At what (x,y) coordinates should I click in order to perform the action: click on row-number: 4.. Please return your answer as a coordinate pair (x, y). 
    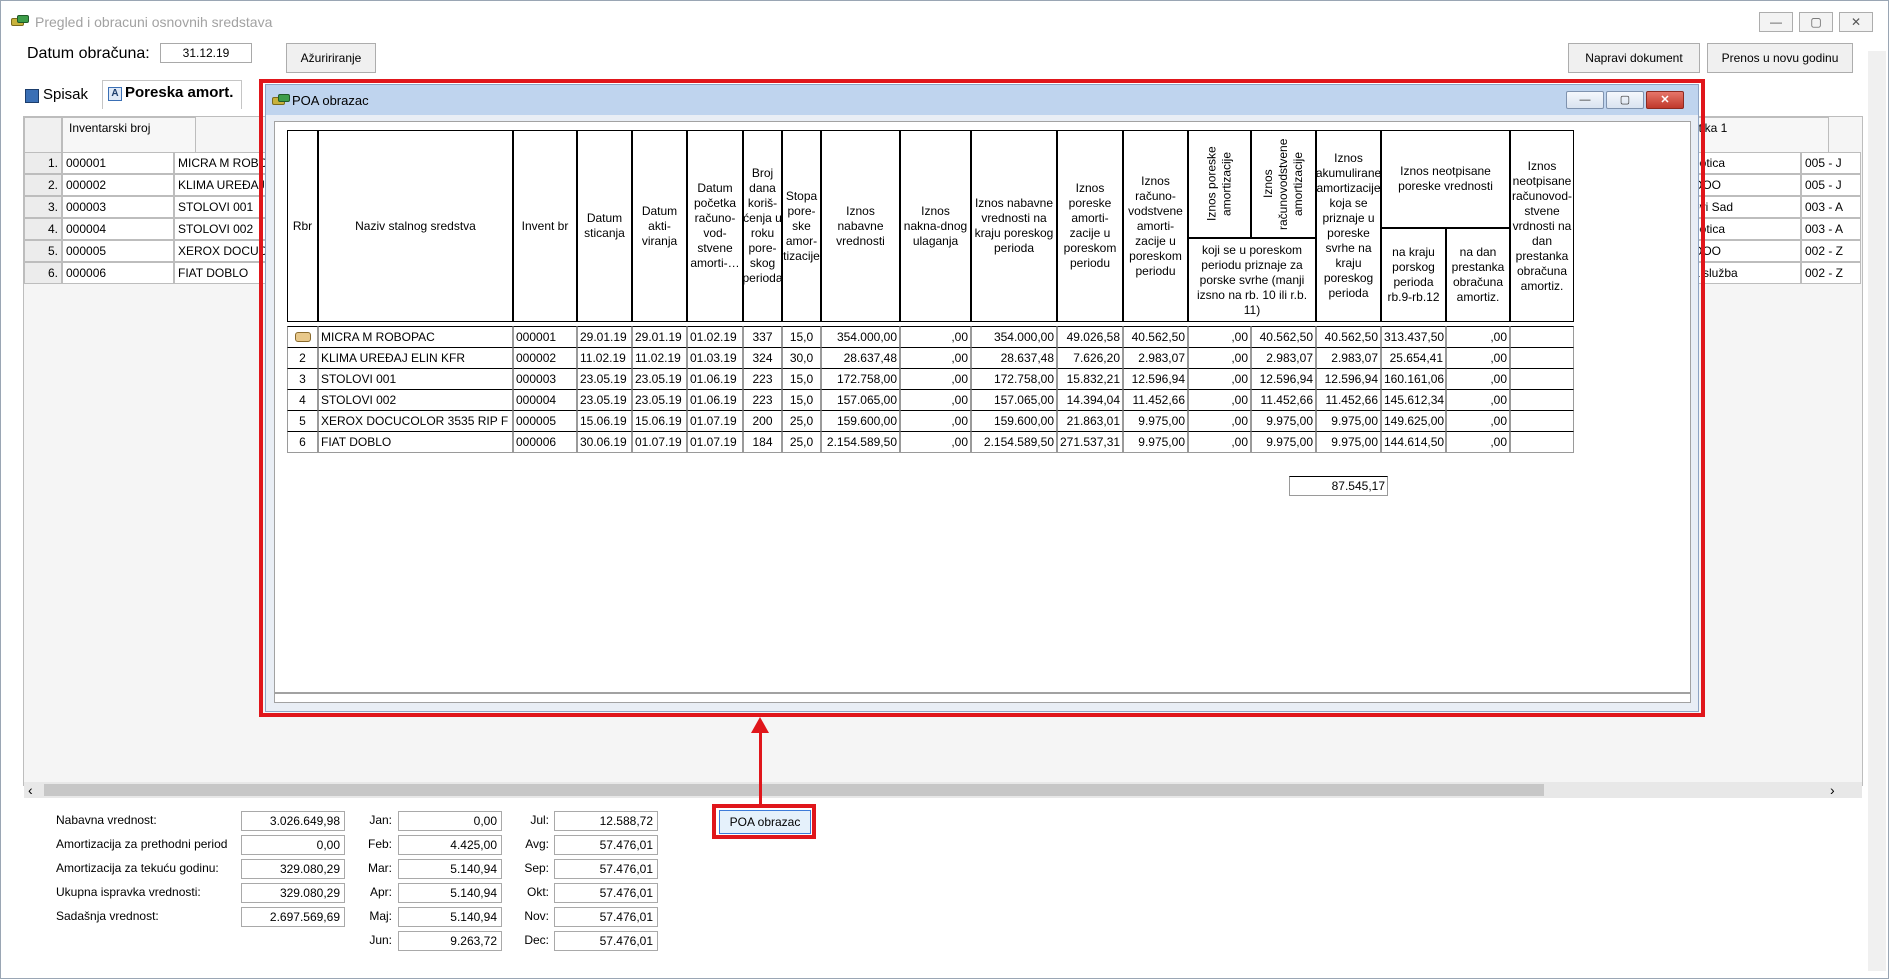
    Looking at the image, I should click on (43, 229).